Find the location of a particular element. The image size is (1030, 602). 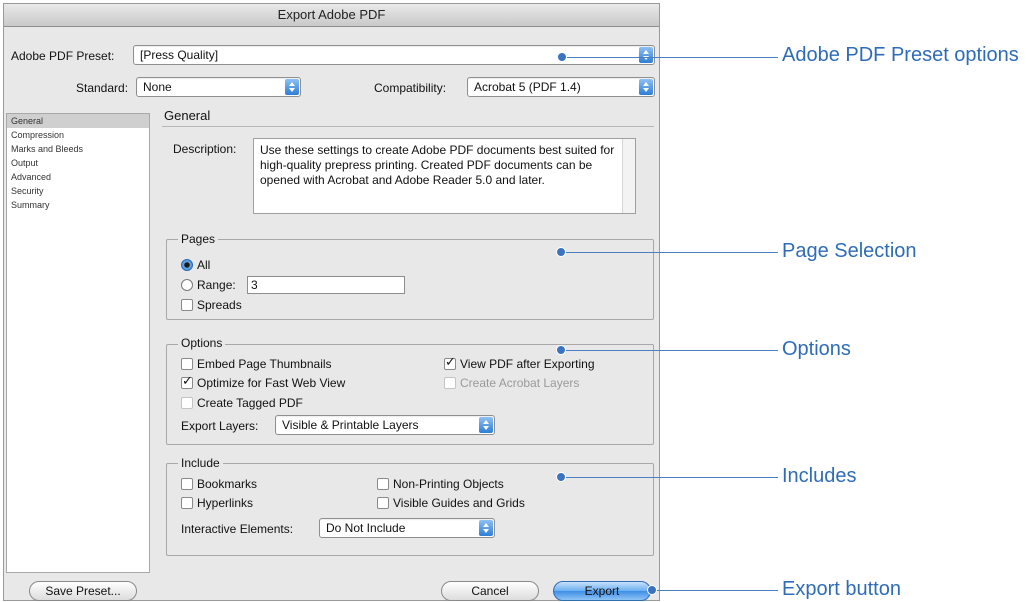

standard-value: None is located at coordinates (157, 87).